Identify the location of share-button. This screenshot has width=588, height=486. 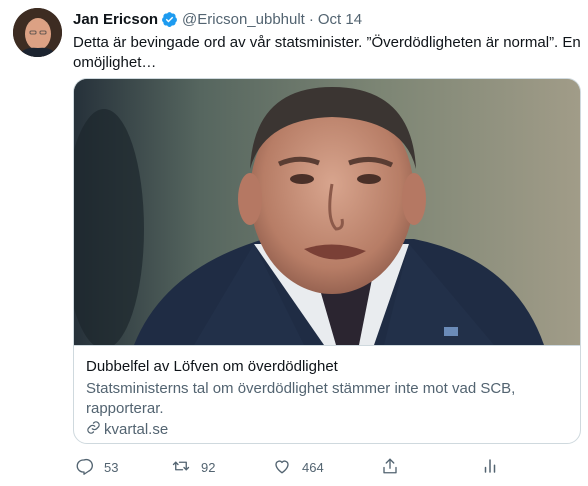
(390, 467).